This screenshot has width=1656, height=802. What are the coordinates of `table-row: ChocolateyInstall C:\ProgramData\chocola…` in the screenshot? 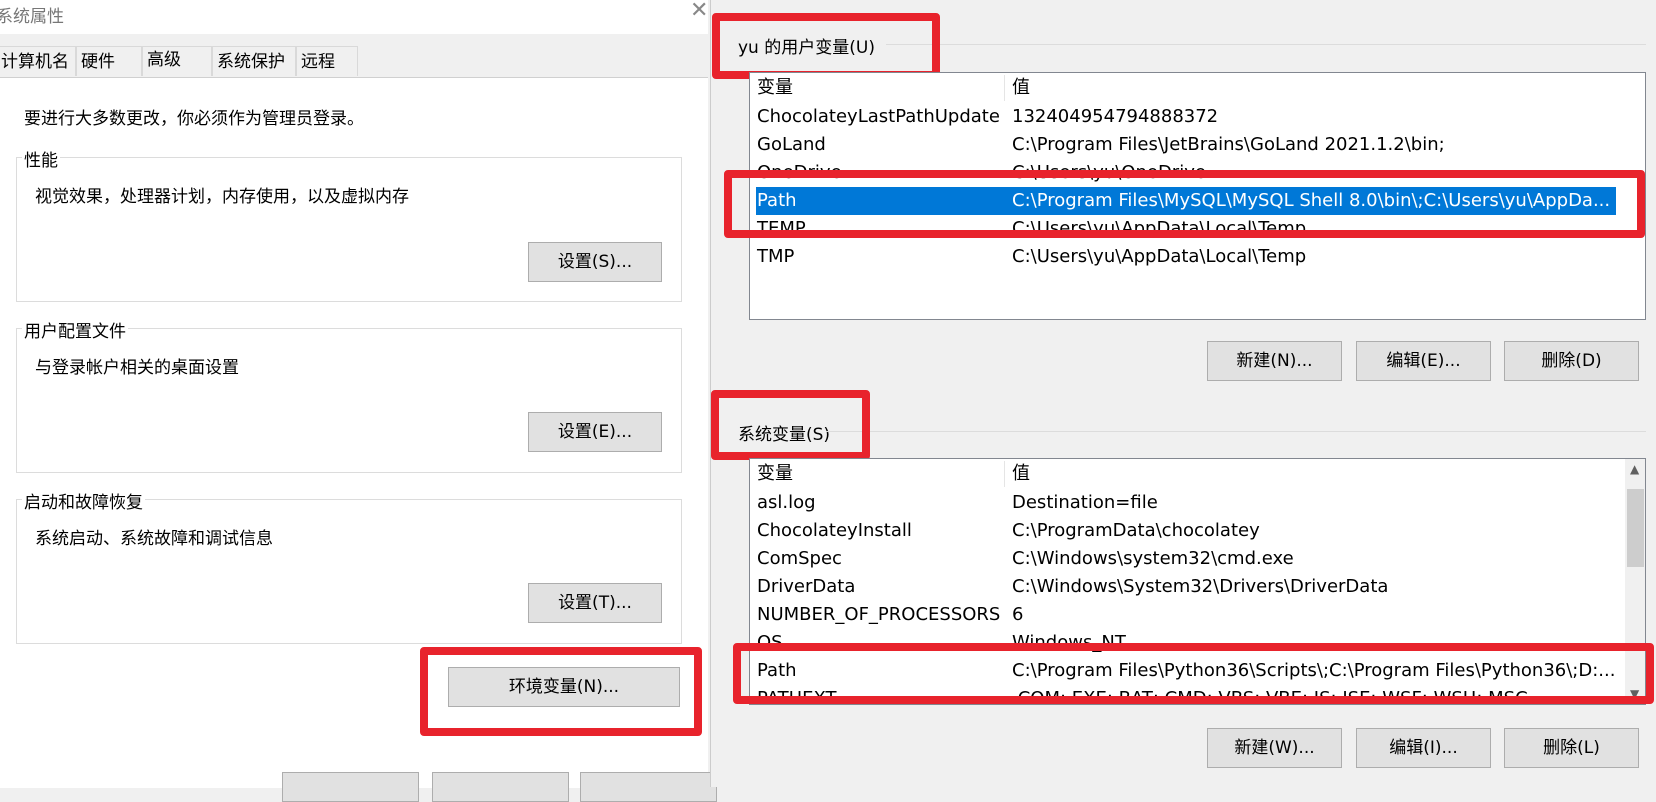 It's located at (1180, 531).